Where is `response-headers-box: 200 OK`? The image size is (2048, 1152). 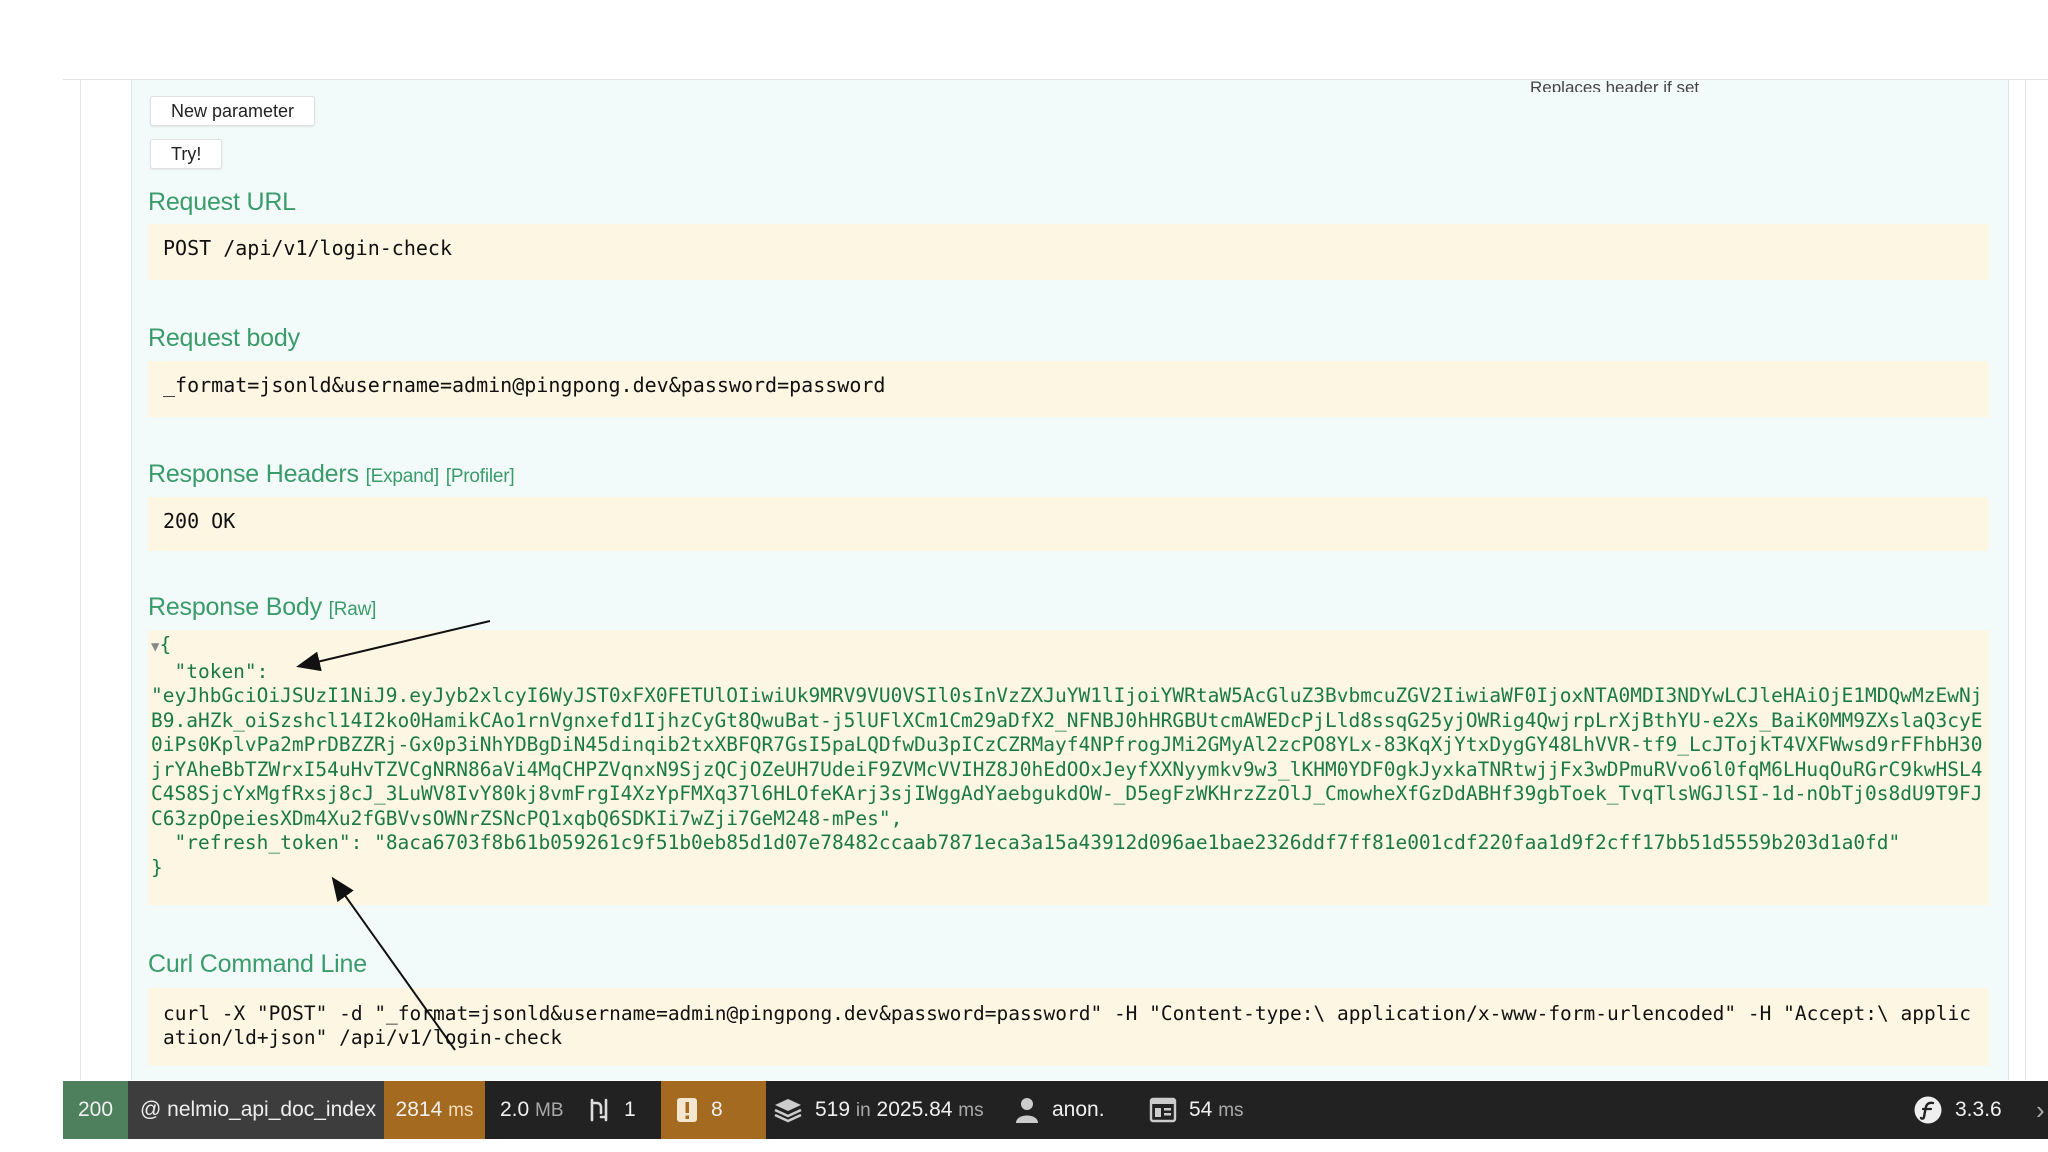
response-headers-box: 200 OK is located at coordinates (1068, 524).